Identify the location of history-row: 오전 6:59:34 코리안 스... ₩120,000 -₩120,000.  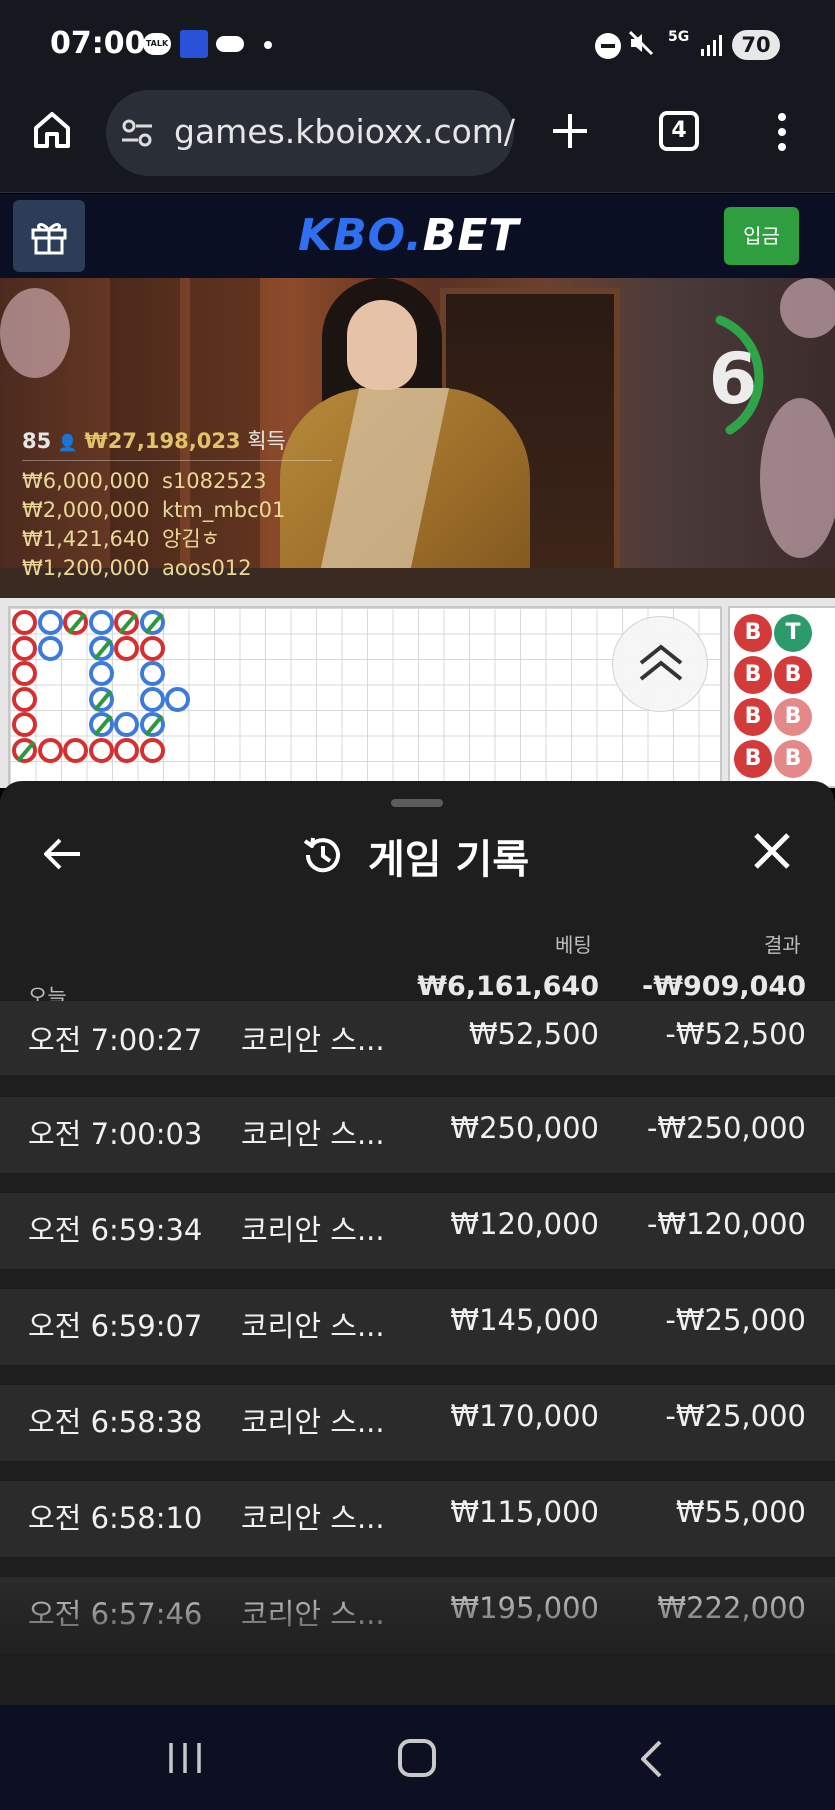
(417, 1231).